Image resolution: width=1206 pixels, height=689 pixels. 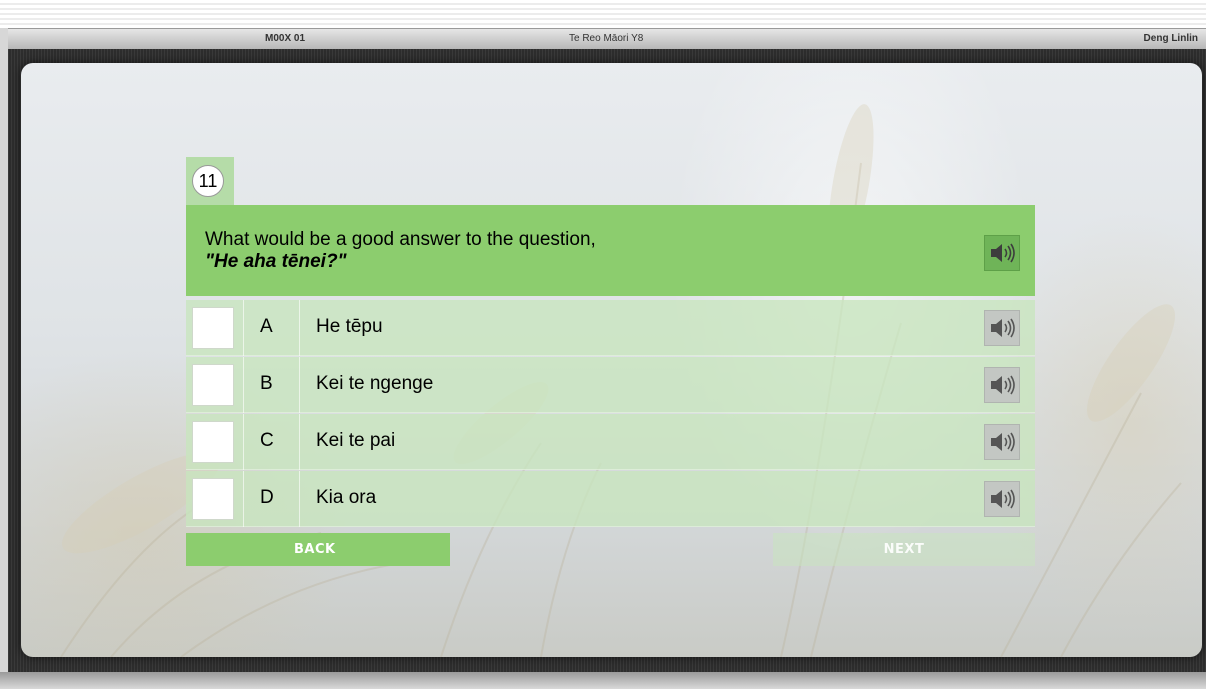 I want to click on back-button: BACK, so click(x=318, y=549).